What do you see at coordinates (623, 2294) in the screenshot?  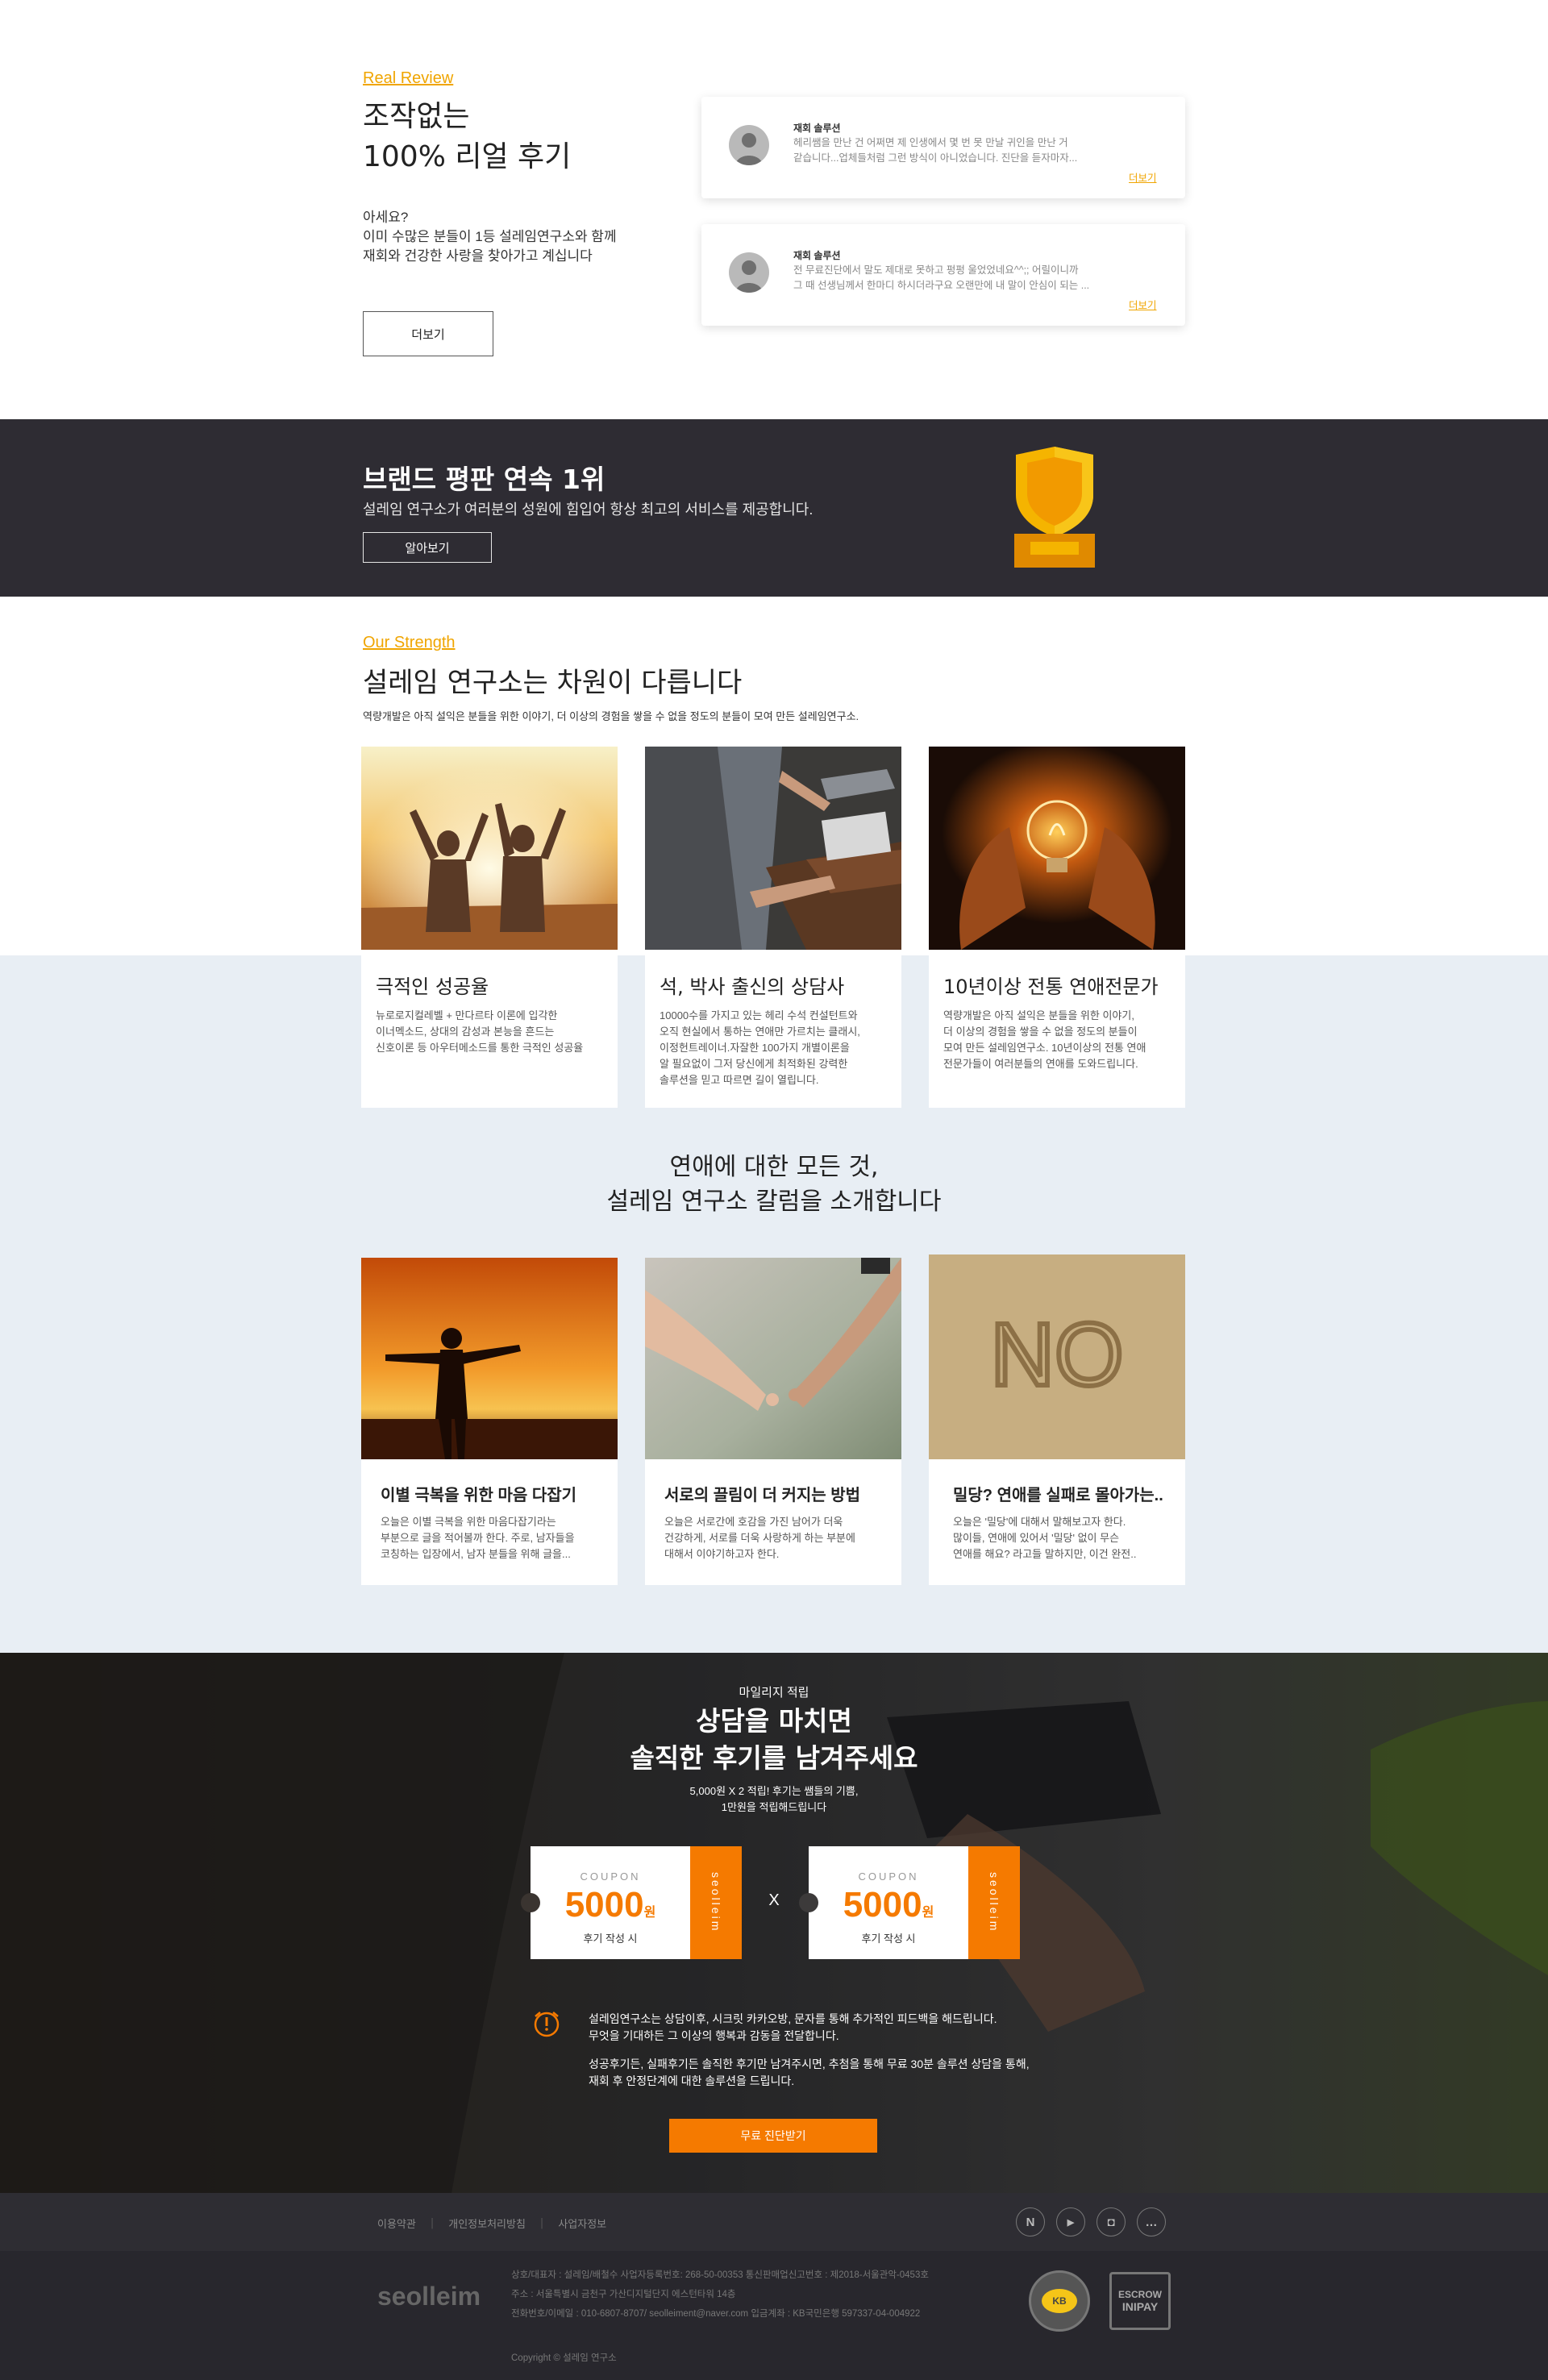 I see `company-info-line: 주소 : 서울특별시 금천구 가산디지털단지 에스턴타워 14층` at bounding box center [623, 2294].